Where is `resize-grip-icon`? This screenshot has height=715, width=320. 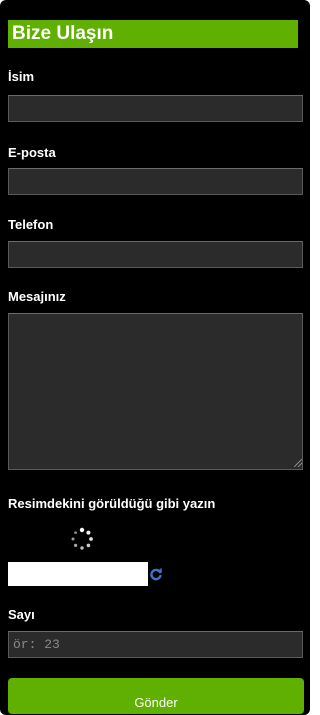 resize-grip-icon is located at coordinates (298, 463).